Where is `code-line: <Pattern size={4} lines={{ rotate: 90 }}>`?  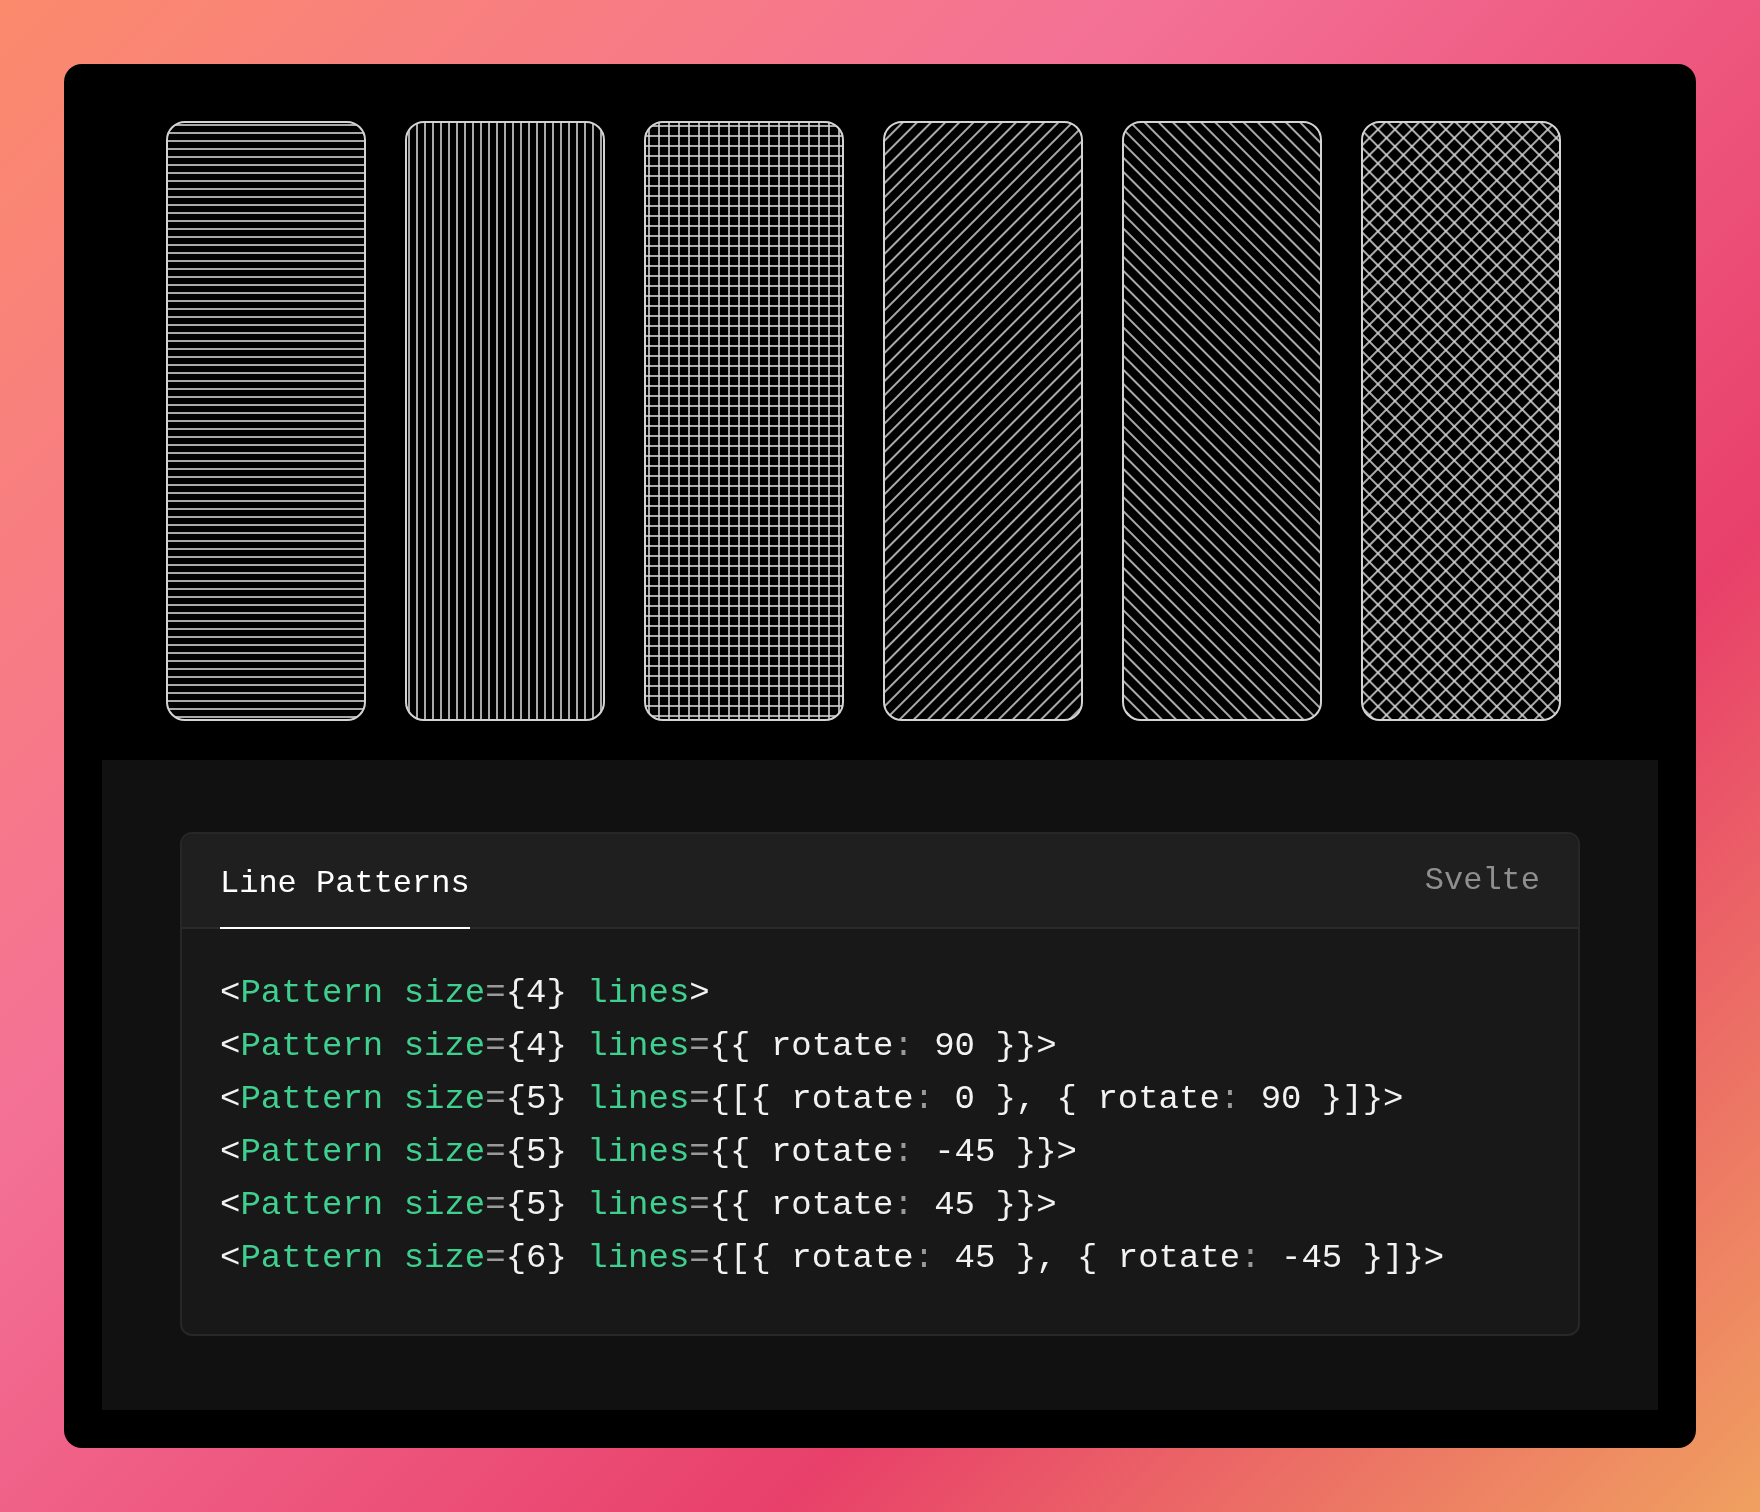
code-line: <Pattern size={4} lines={{ rotate: 90 }}> is located at coordinates (638, 1046).